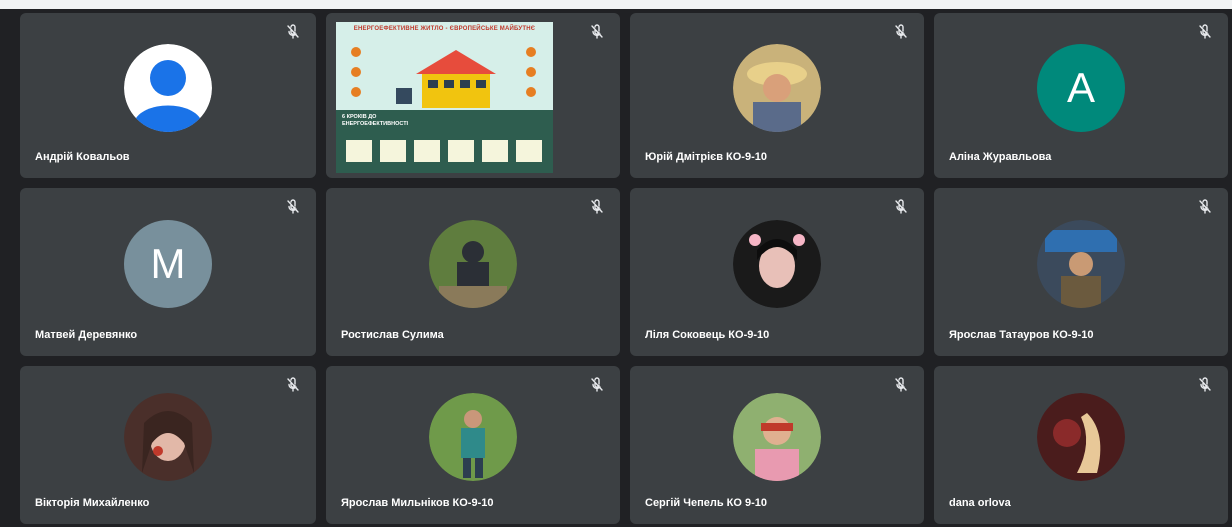 Image resolution: width=1232 pixels, height=527 pixels. Describe the element at coordinates (706, 503) in the screenshot. I see `participant-name: Сергій Чепель КО 9-10` at that location.